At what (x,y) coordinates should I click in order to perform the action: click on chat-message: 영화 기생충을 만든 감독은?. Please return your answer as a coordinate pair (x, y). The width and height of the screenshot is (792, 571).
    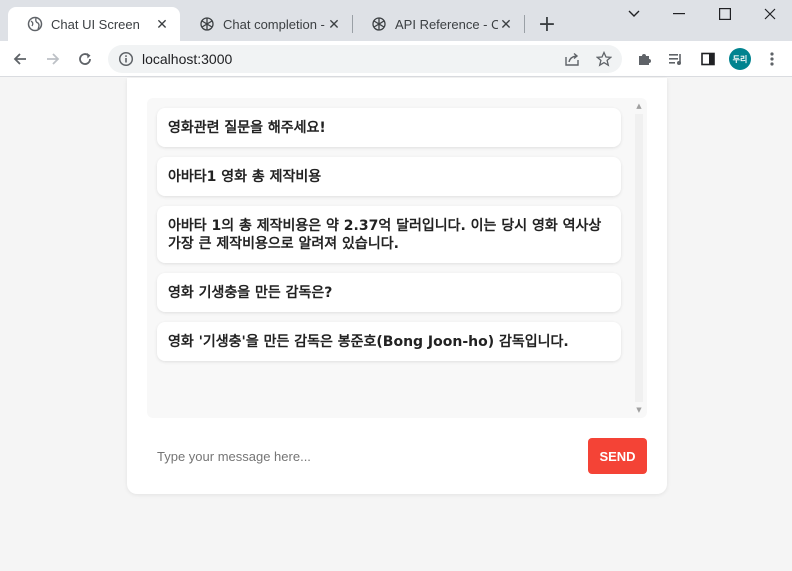
    Looking at the image, I should click on (389, 292).